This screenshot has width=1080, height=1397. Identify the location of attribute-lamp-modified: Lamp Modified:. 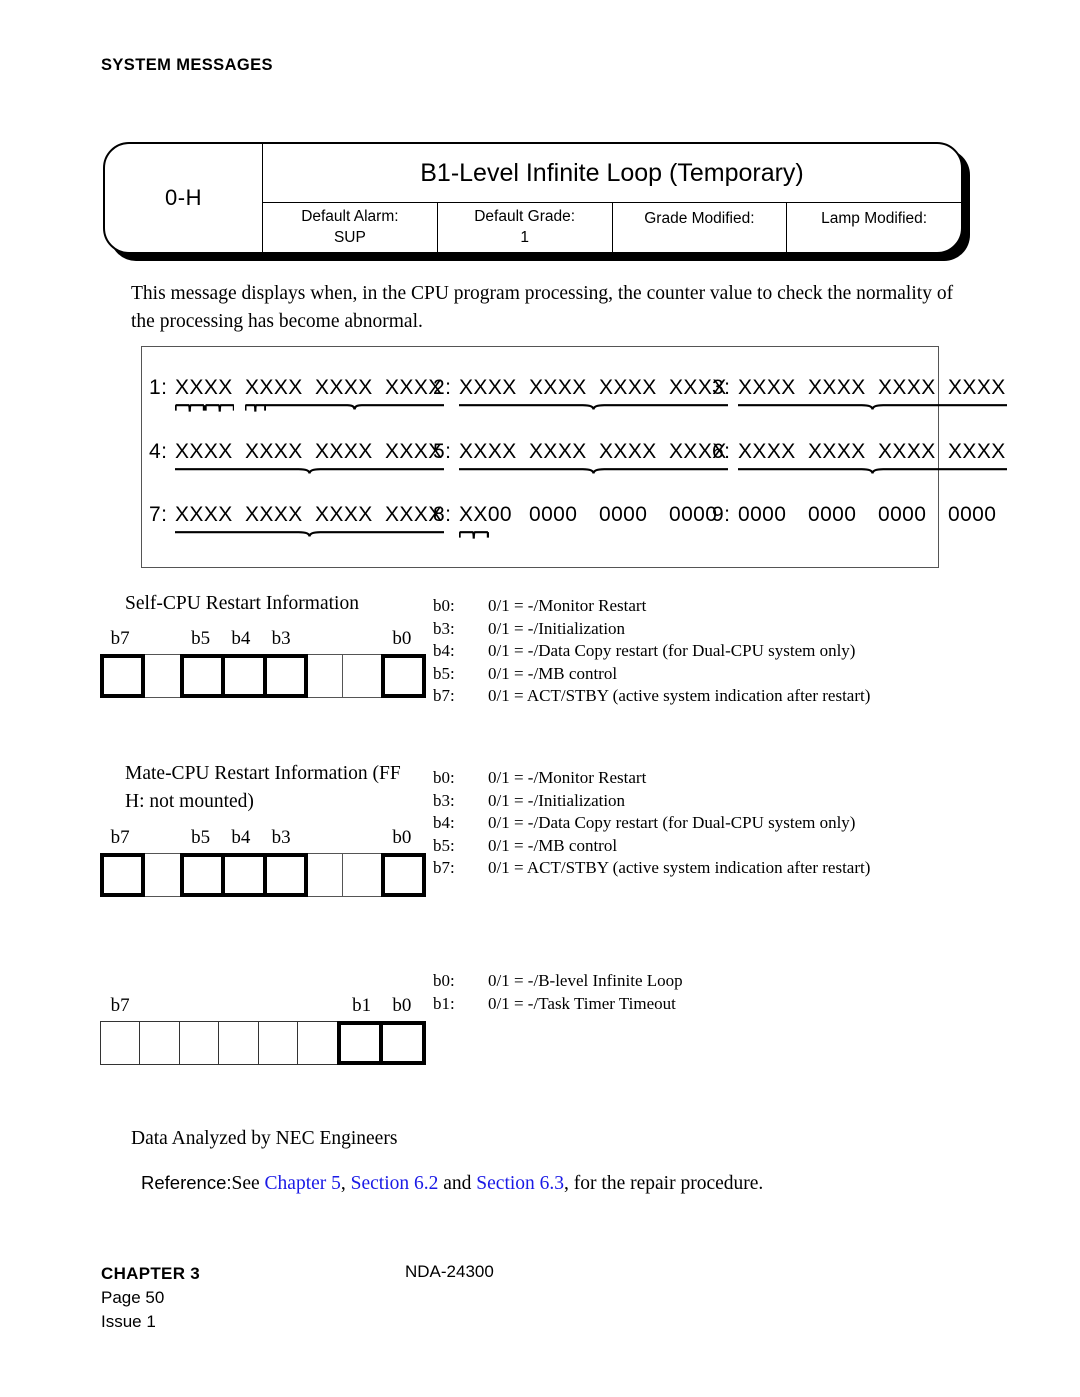
(874, 227).